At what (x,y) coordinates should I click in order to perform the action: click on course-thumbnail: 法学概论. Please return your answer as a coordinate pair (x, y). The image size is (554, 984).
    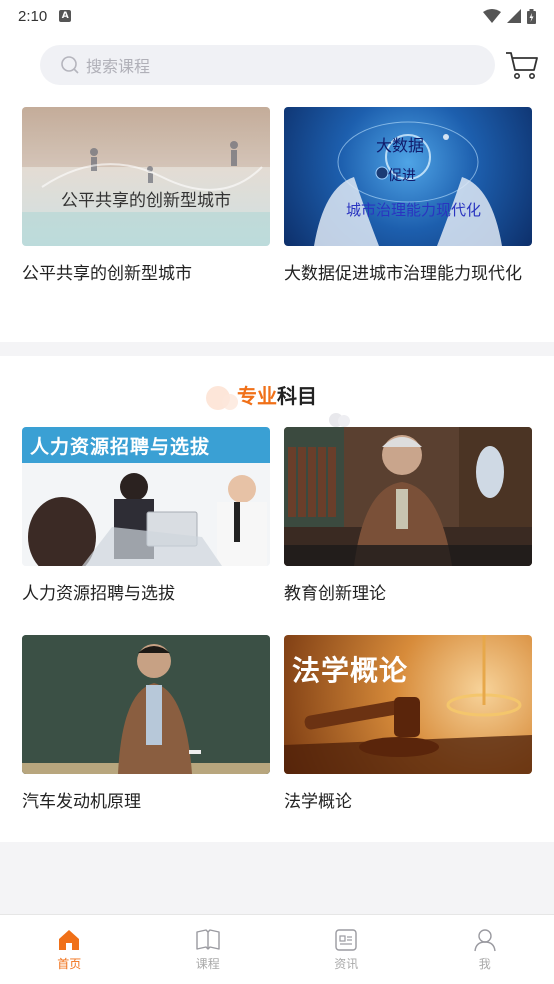
    Looking at the image, I should click on (408, 704).